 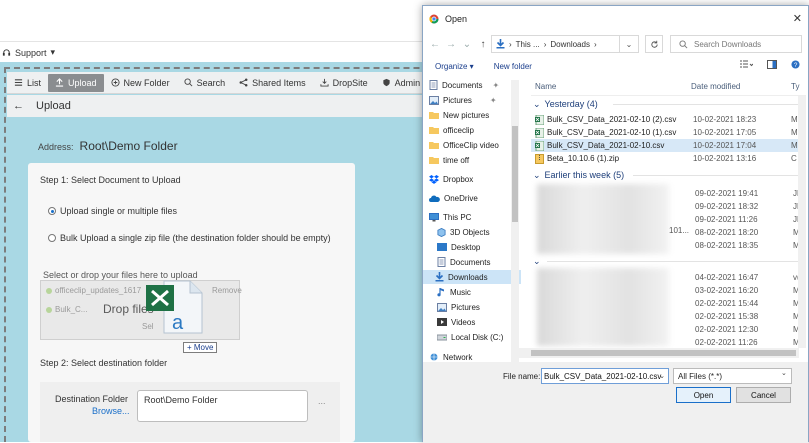 I want to click on toolbar-upload: Upload, so click(x=76, y=82).